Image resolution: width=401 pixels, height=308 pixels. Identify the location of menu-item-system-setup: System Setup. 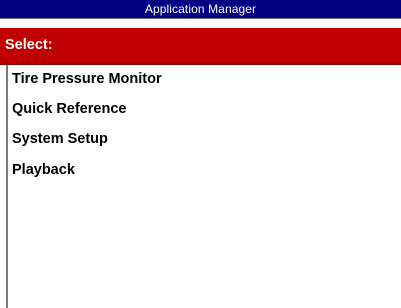
(60, 139).